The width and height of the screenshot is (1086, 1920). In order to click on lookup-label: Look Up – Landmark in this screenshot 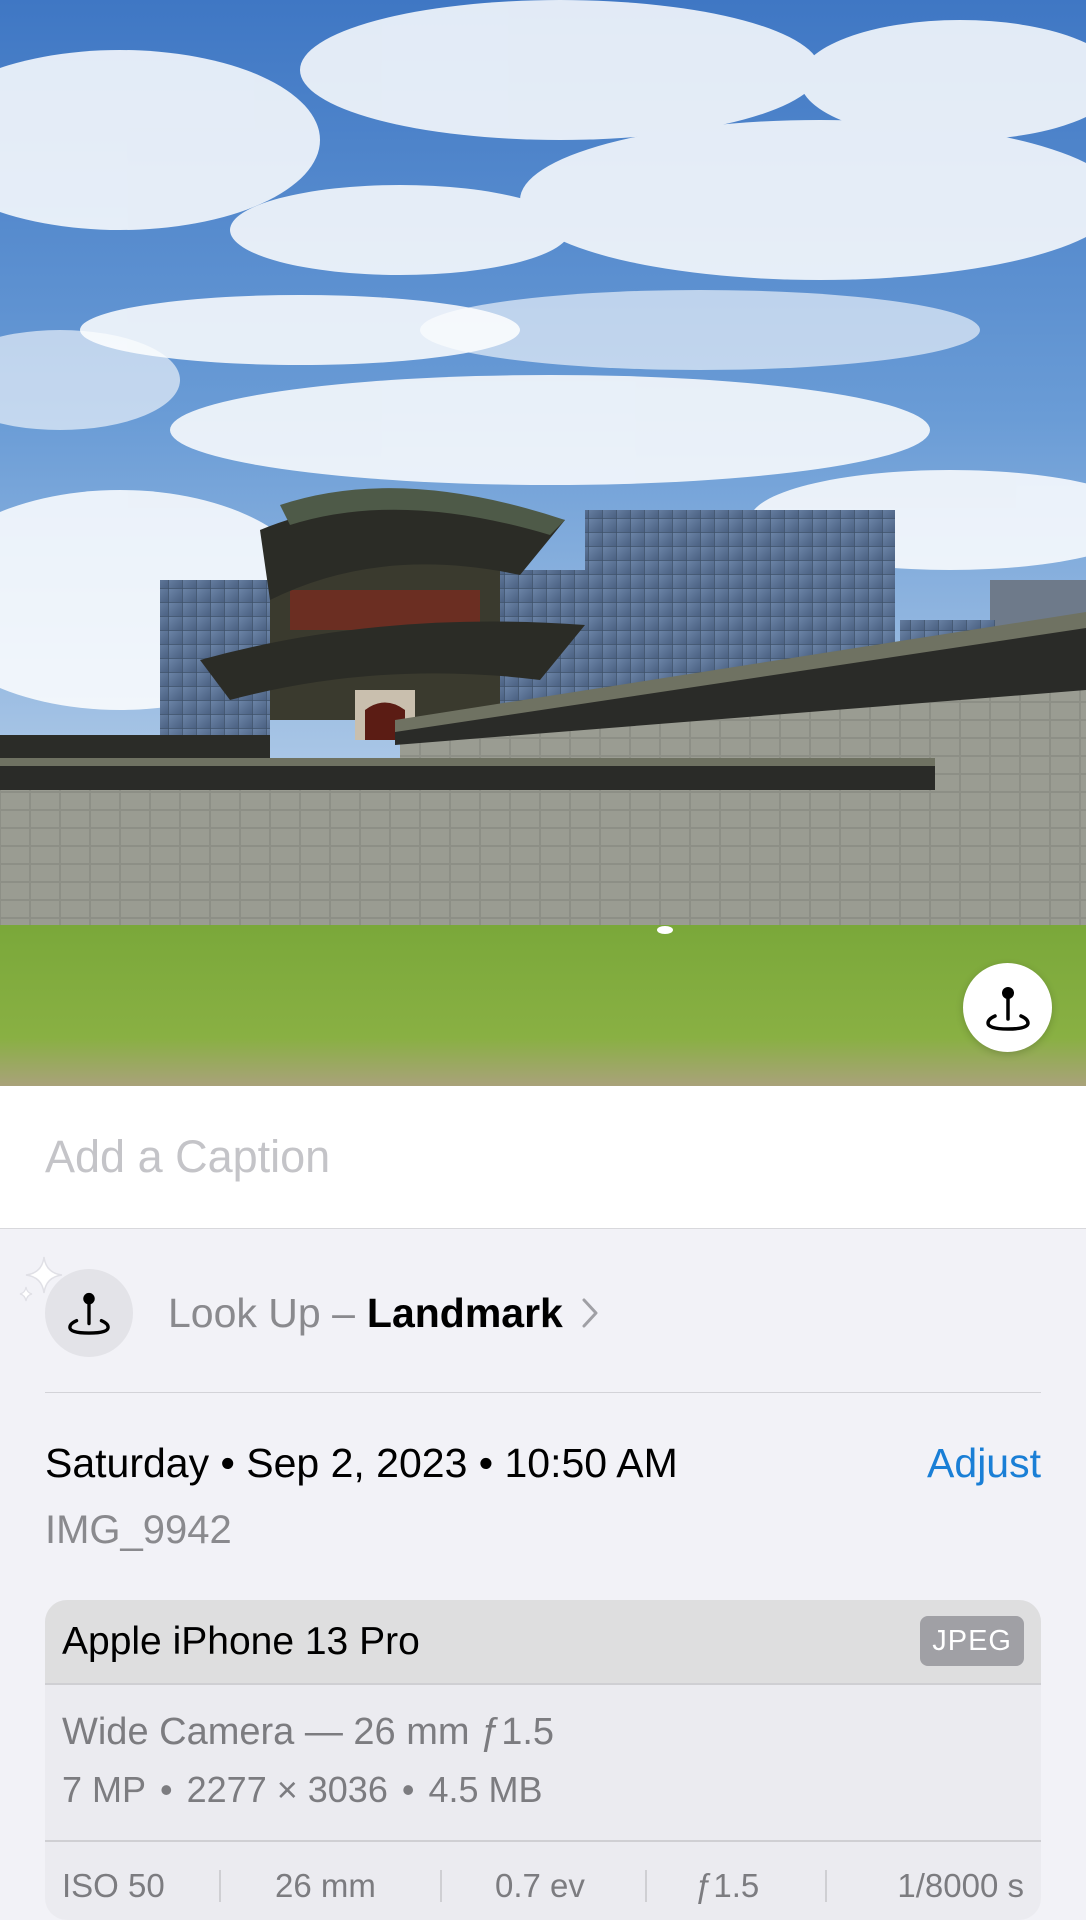, I will do `click(383, 1313)`.